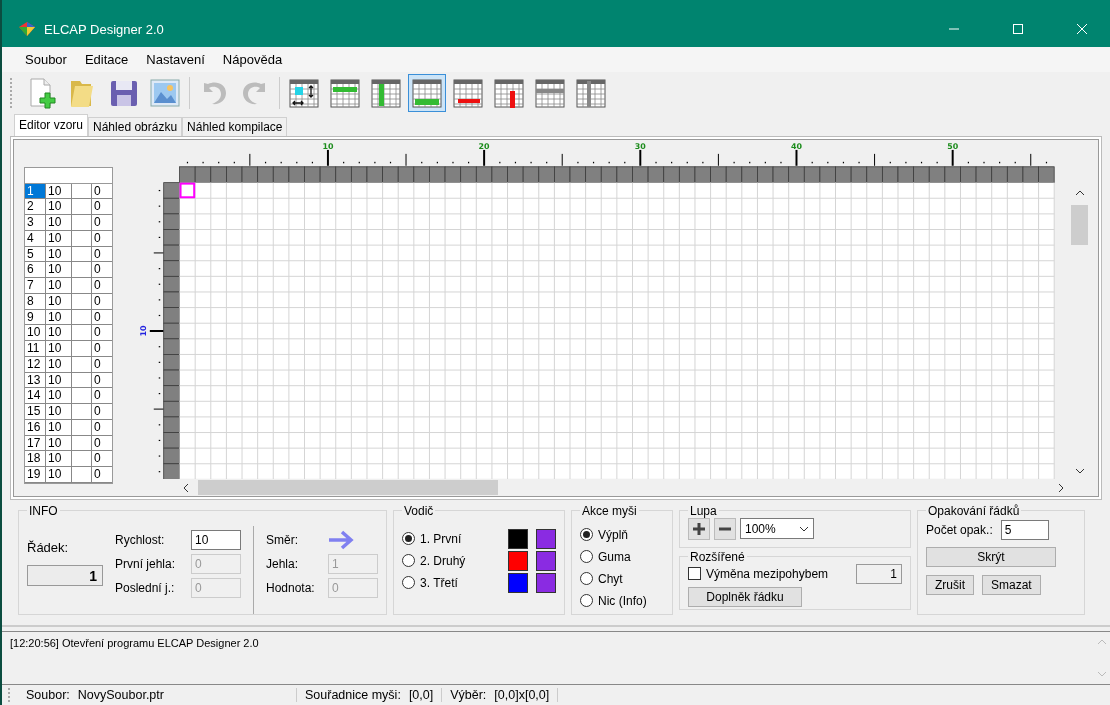  I want to click on scroll-left-icon, so click(186, 487).